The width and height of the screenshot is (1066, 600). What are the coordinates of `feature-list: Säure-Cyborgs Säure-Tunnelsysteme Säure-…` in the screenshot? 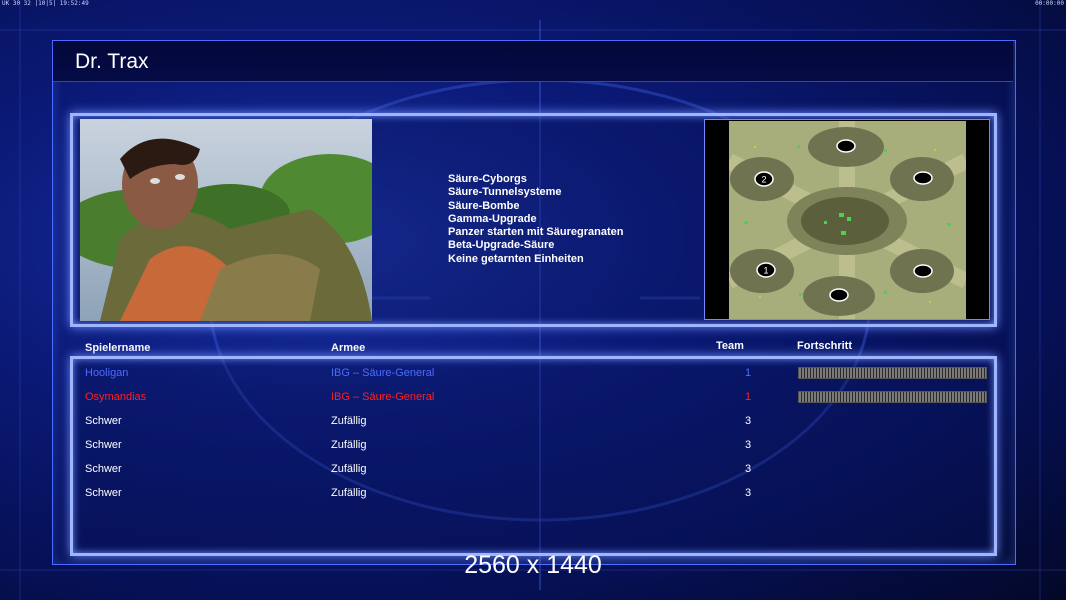 It's located at (535, 219).